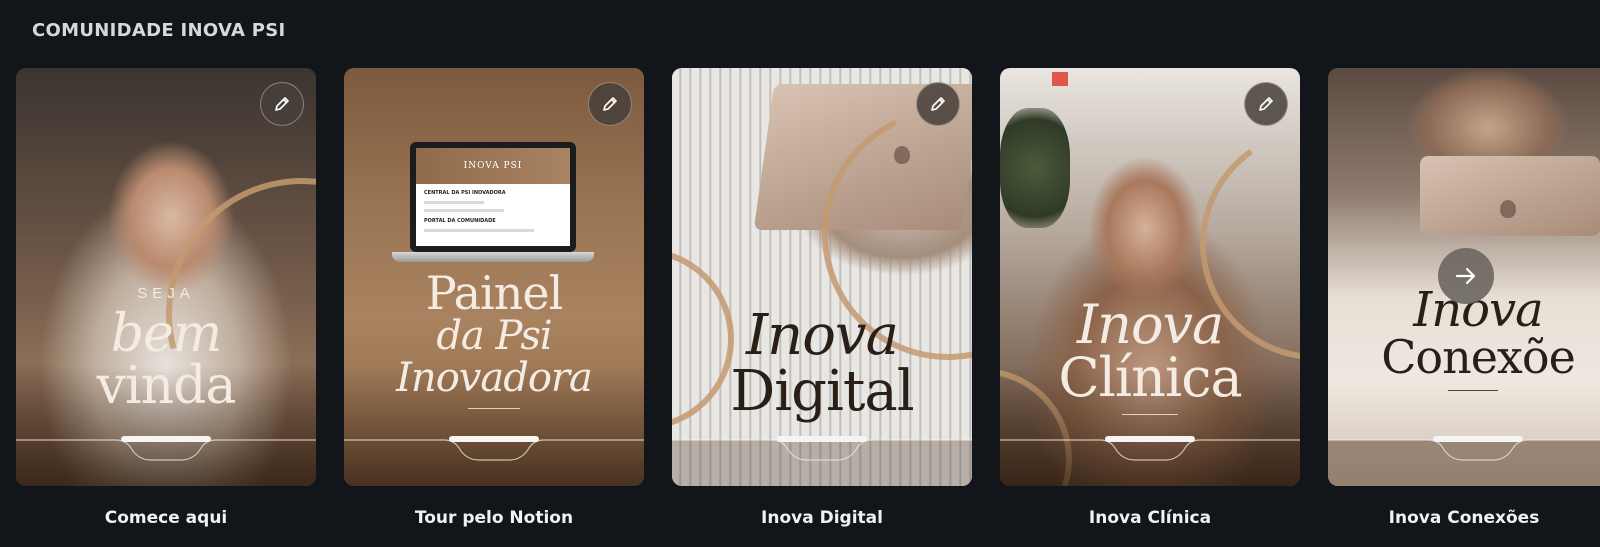  What do you see at coordinates (1478, 357) in the screenshot?
I see `art-text-line2: Conexõe` at bounding box center [1478, 357].